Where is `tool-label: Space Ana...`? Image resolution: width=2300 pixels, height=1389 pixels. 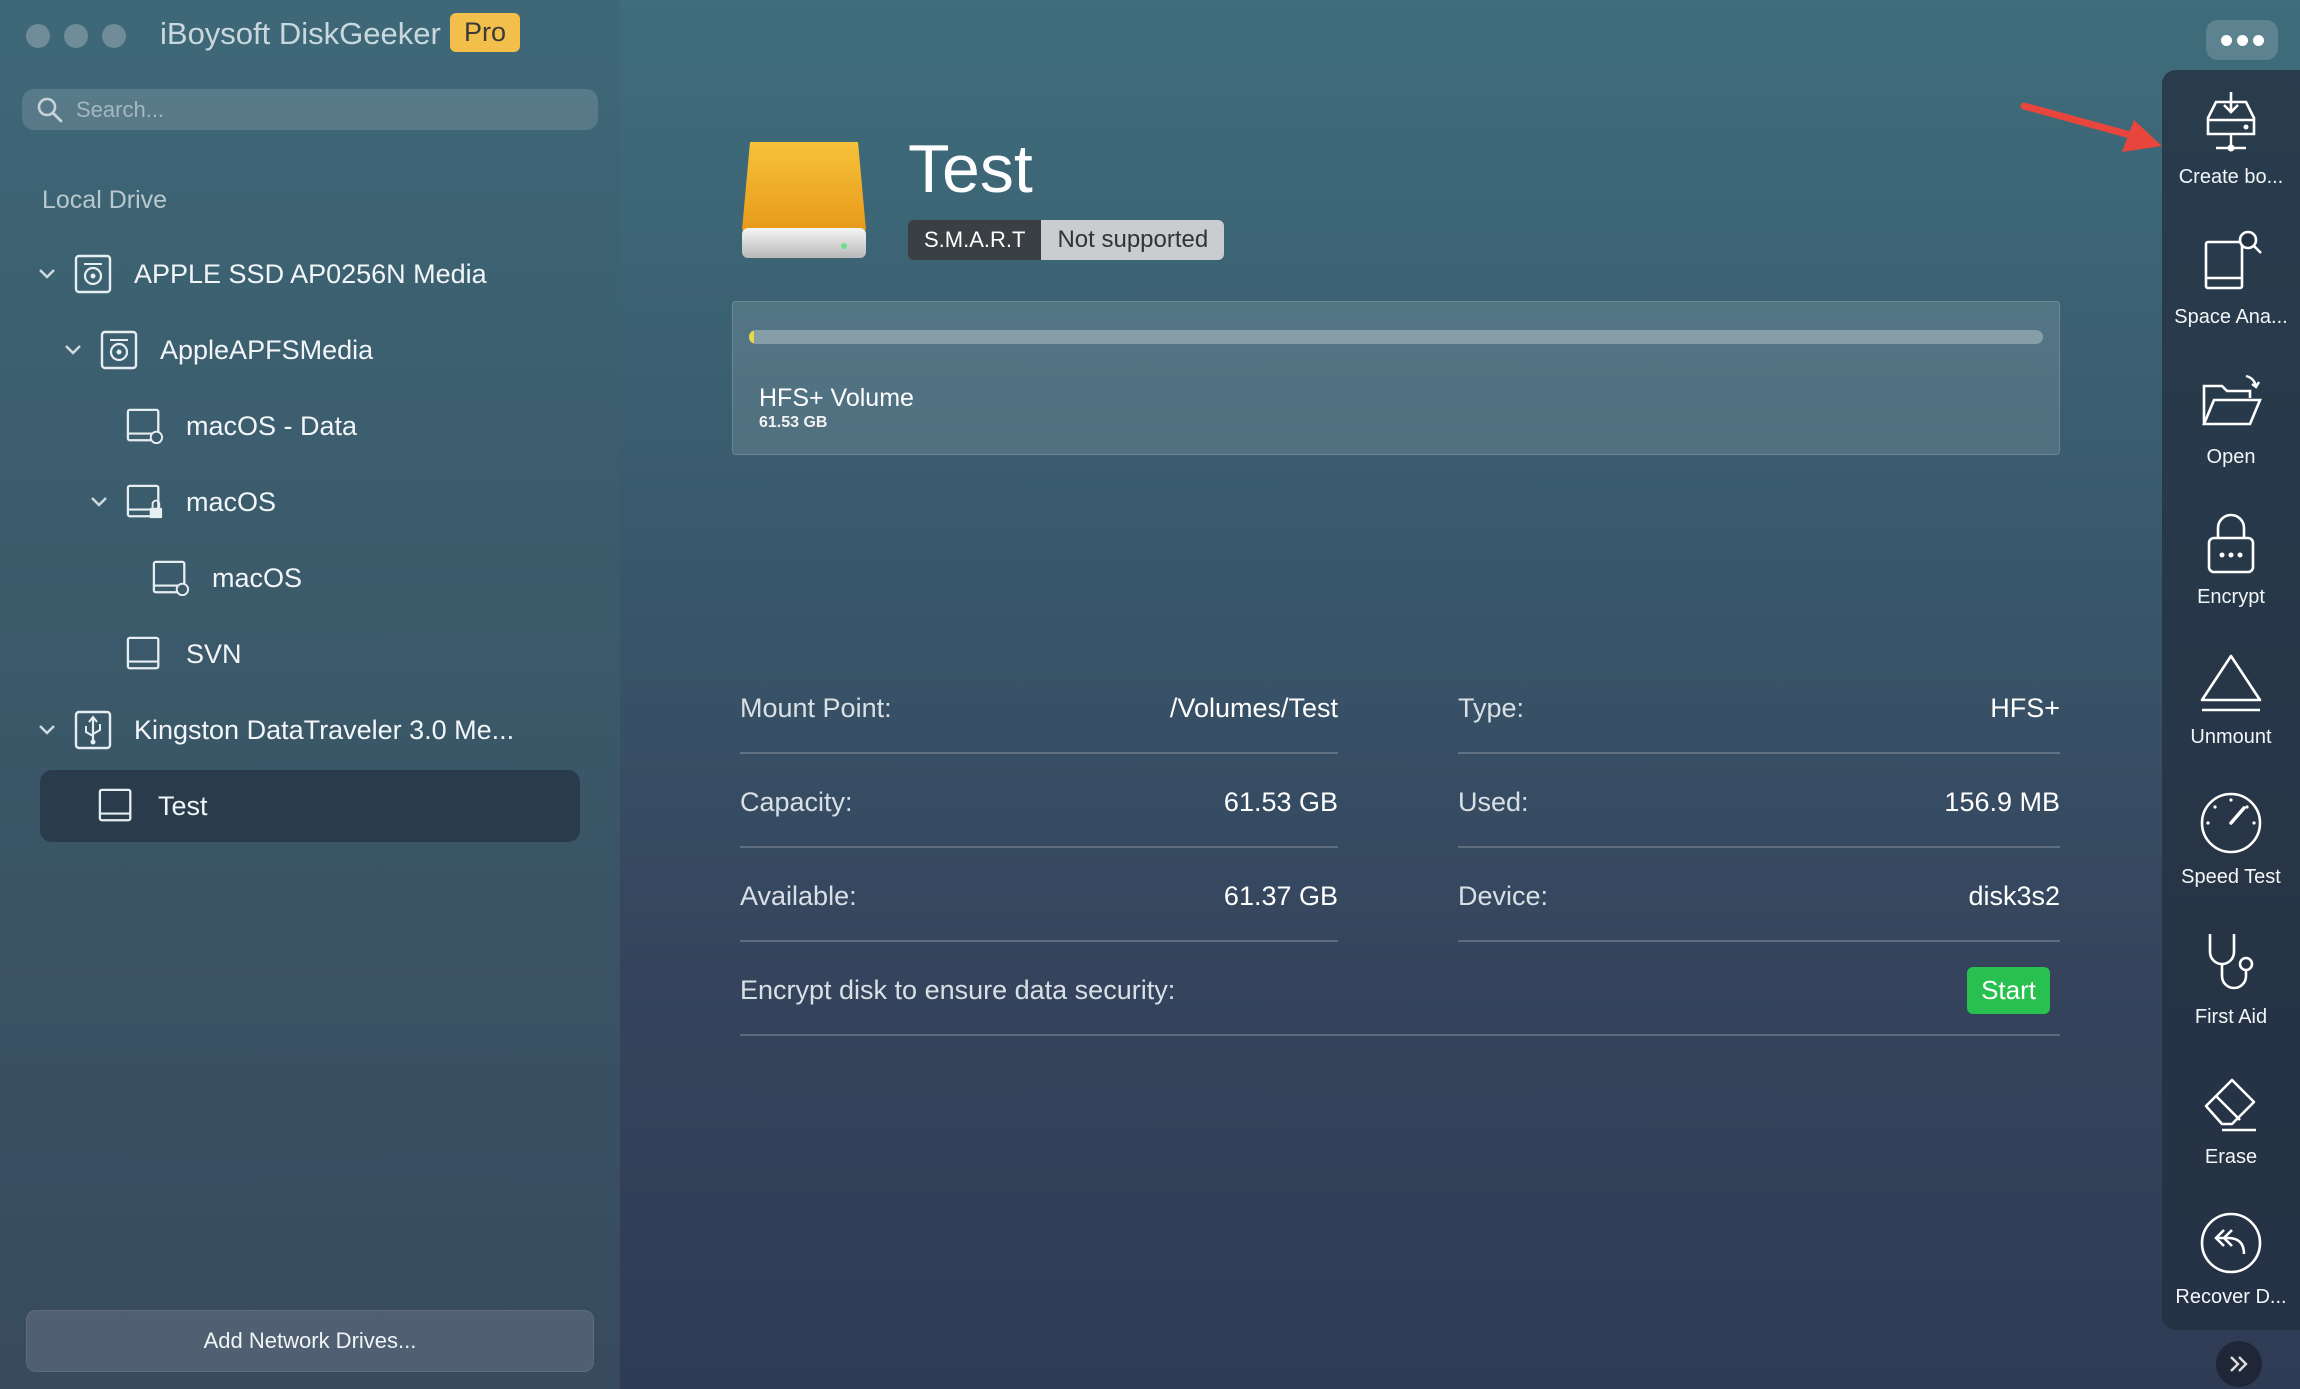 tool-label: Space Ana... is located at coordinates (2231, 317).